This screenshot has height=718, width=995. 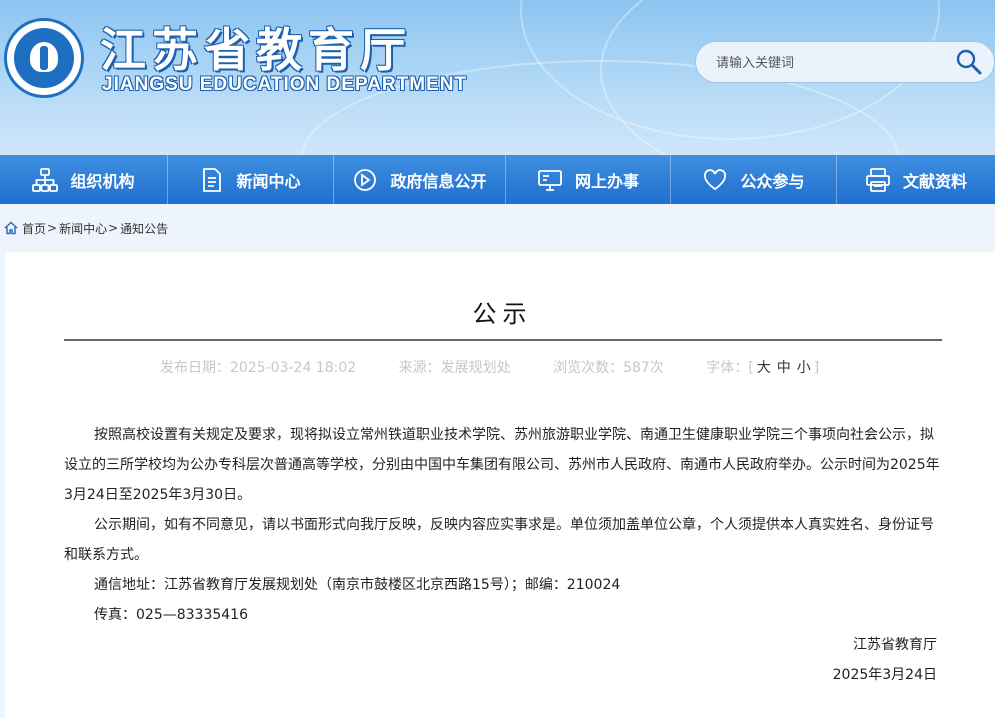 What do you see at coordinates (102, 181) in the screenshot?
I see `nav-label: 组织机构` at bounding box center [102, 181].